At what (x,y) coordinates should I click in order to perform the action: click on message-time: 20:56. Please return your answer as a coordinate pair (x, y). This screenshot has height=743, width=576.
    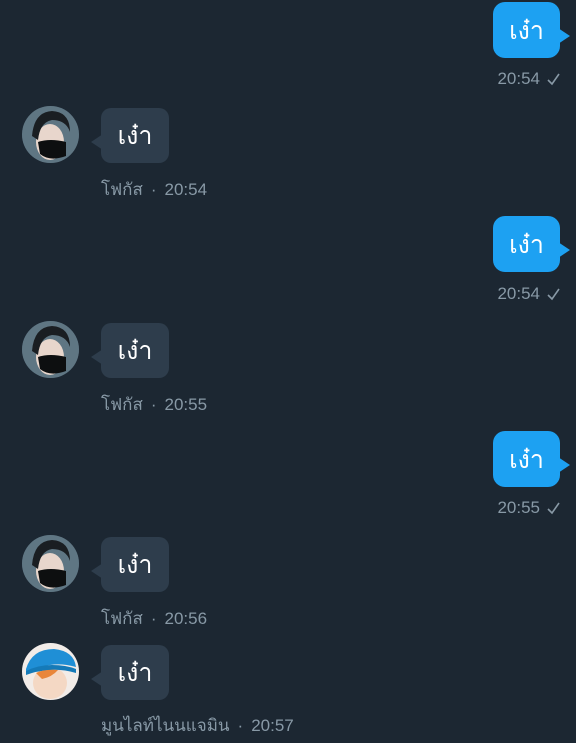
    Looking at the image, I should click on (186, 618).